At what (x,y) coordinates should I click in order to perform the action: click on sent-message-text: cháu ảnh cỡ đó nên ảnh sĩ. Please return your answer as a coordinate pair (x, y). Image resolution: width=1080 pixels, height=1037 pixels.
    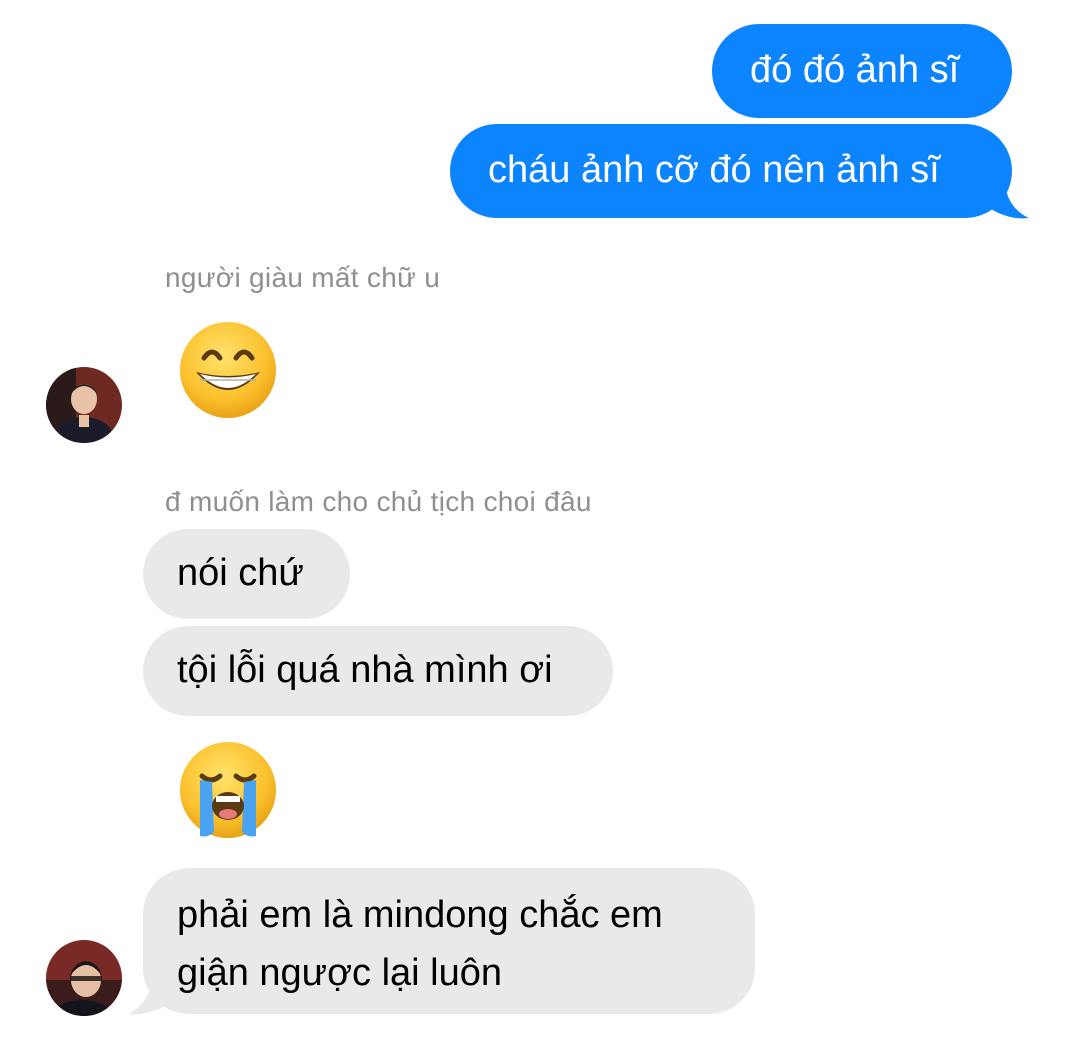
    Looking at the image, I should click on (714, 170).